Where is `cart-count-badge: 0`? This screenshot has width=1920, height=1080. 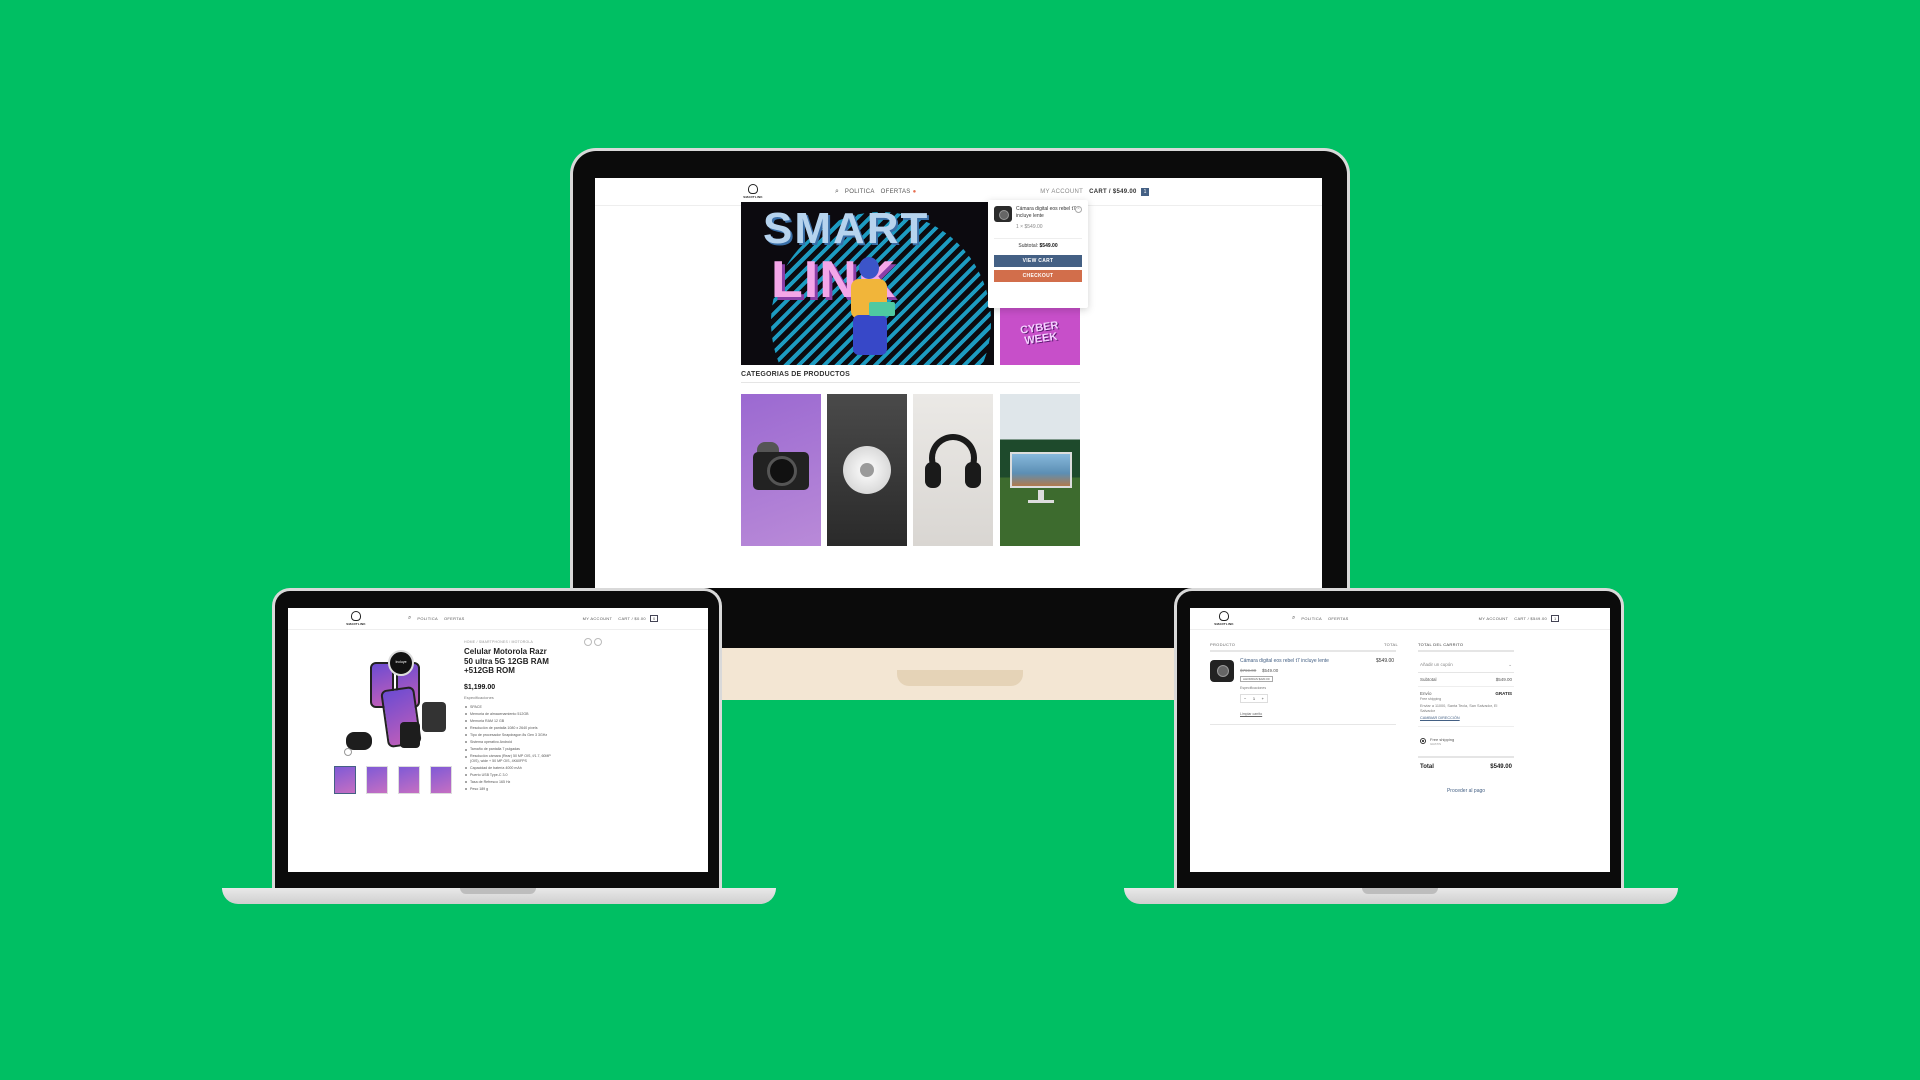
cart-count-badge: 0 is located at coordinates (654, 618).